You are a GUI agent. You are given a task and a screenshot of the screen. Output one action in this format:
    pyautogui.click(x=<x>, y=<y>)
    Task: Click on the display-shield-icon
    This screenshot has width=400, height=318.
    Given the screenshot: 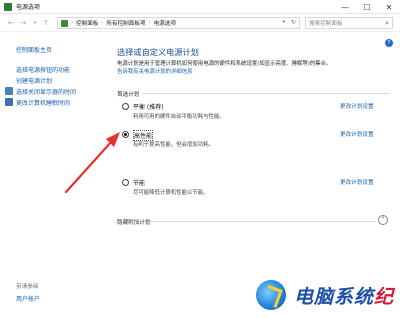 What is the action you would take?
    pyautogui.click(x=9, y=91)
    